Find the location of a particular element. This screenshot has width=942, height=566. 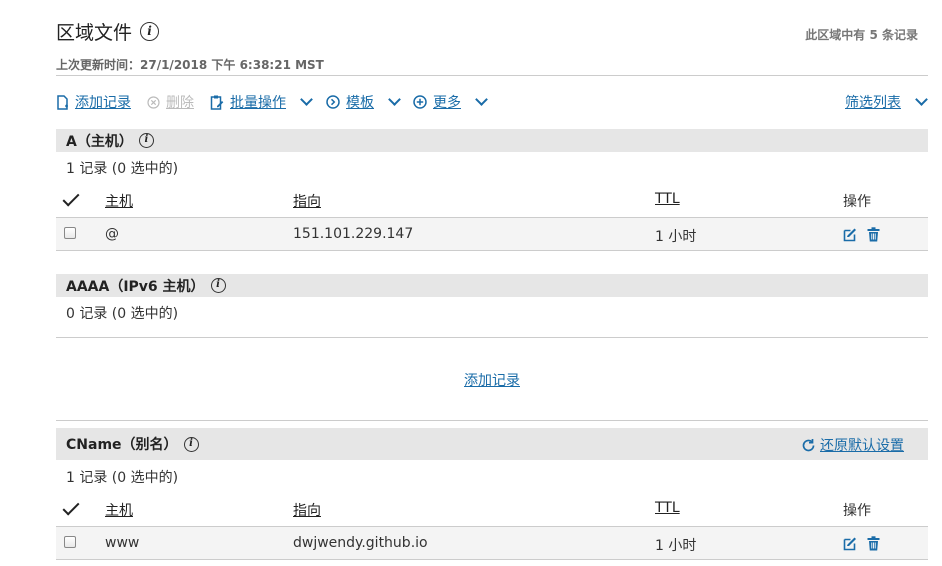

bulk-actions-button: 批量操作 is located at coordinates (262, 102).